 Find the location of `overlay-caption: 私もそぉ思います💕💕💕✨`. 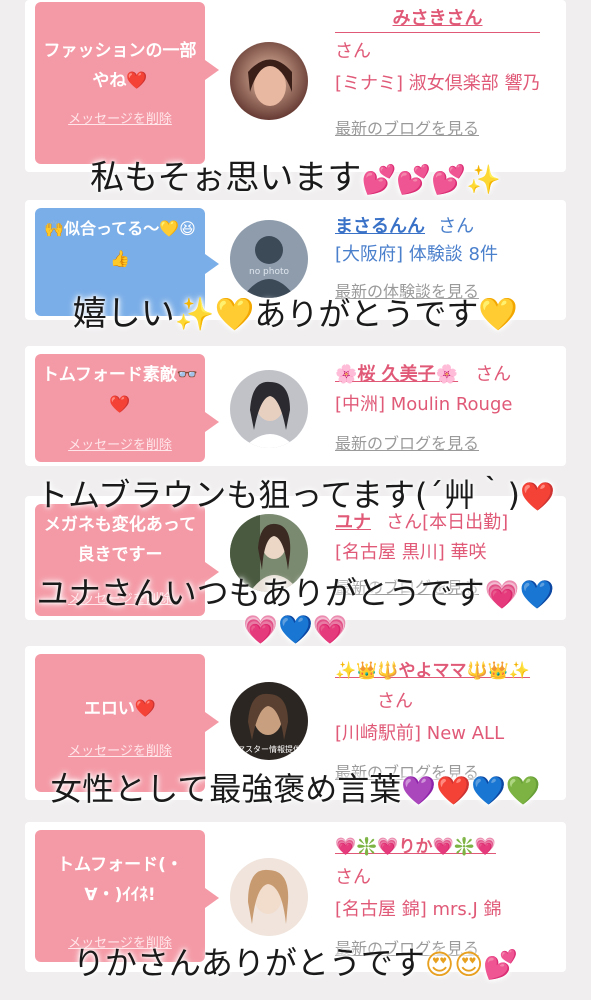

overlay-caption: 私もそぉ思います💕💕💕✨ is located at coordinates (295, 174).